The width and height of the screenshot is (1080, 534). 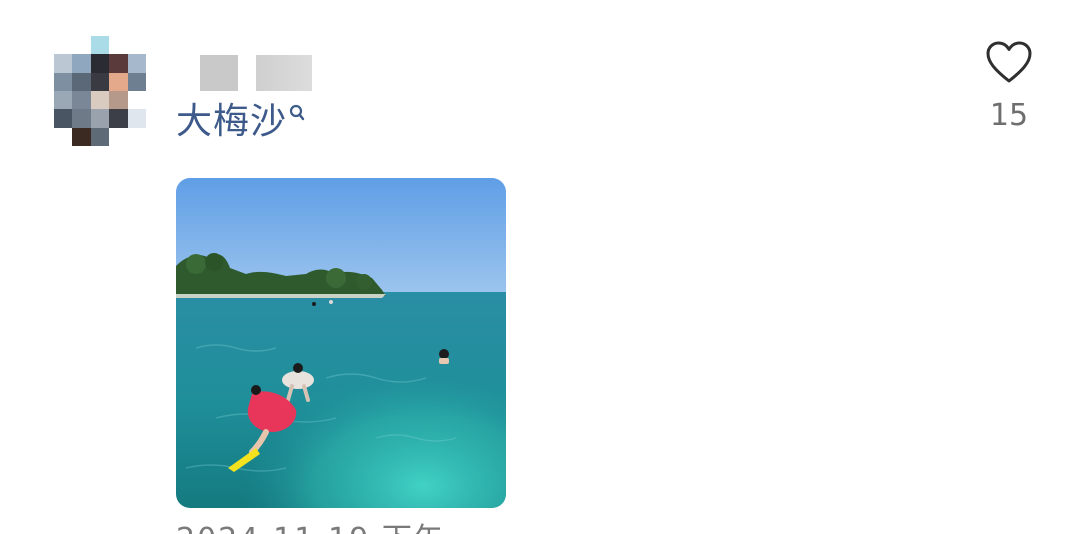 I want to click on avatar, so click(x=100, y=91).